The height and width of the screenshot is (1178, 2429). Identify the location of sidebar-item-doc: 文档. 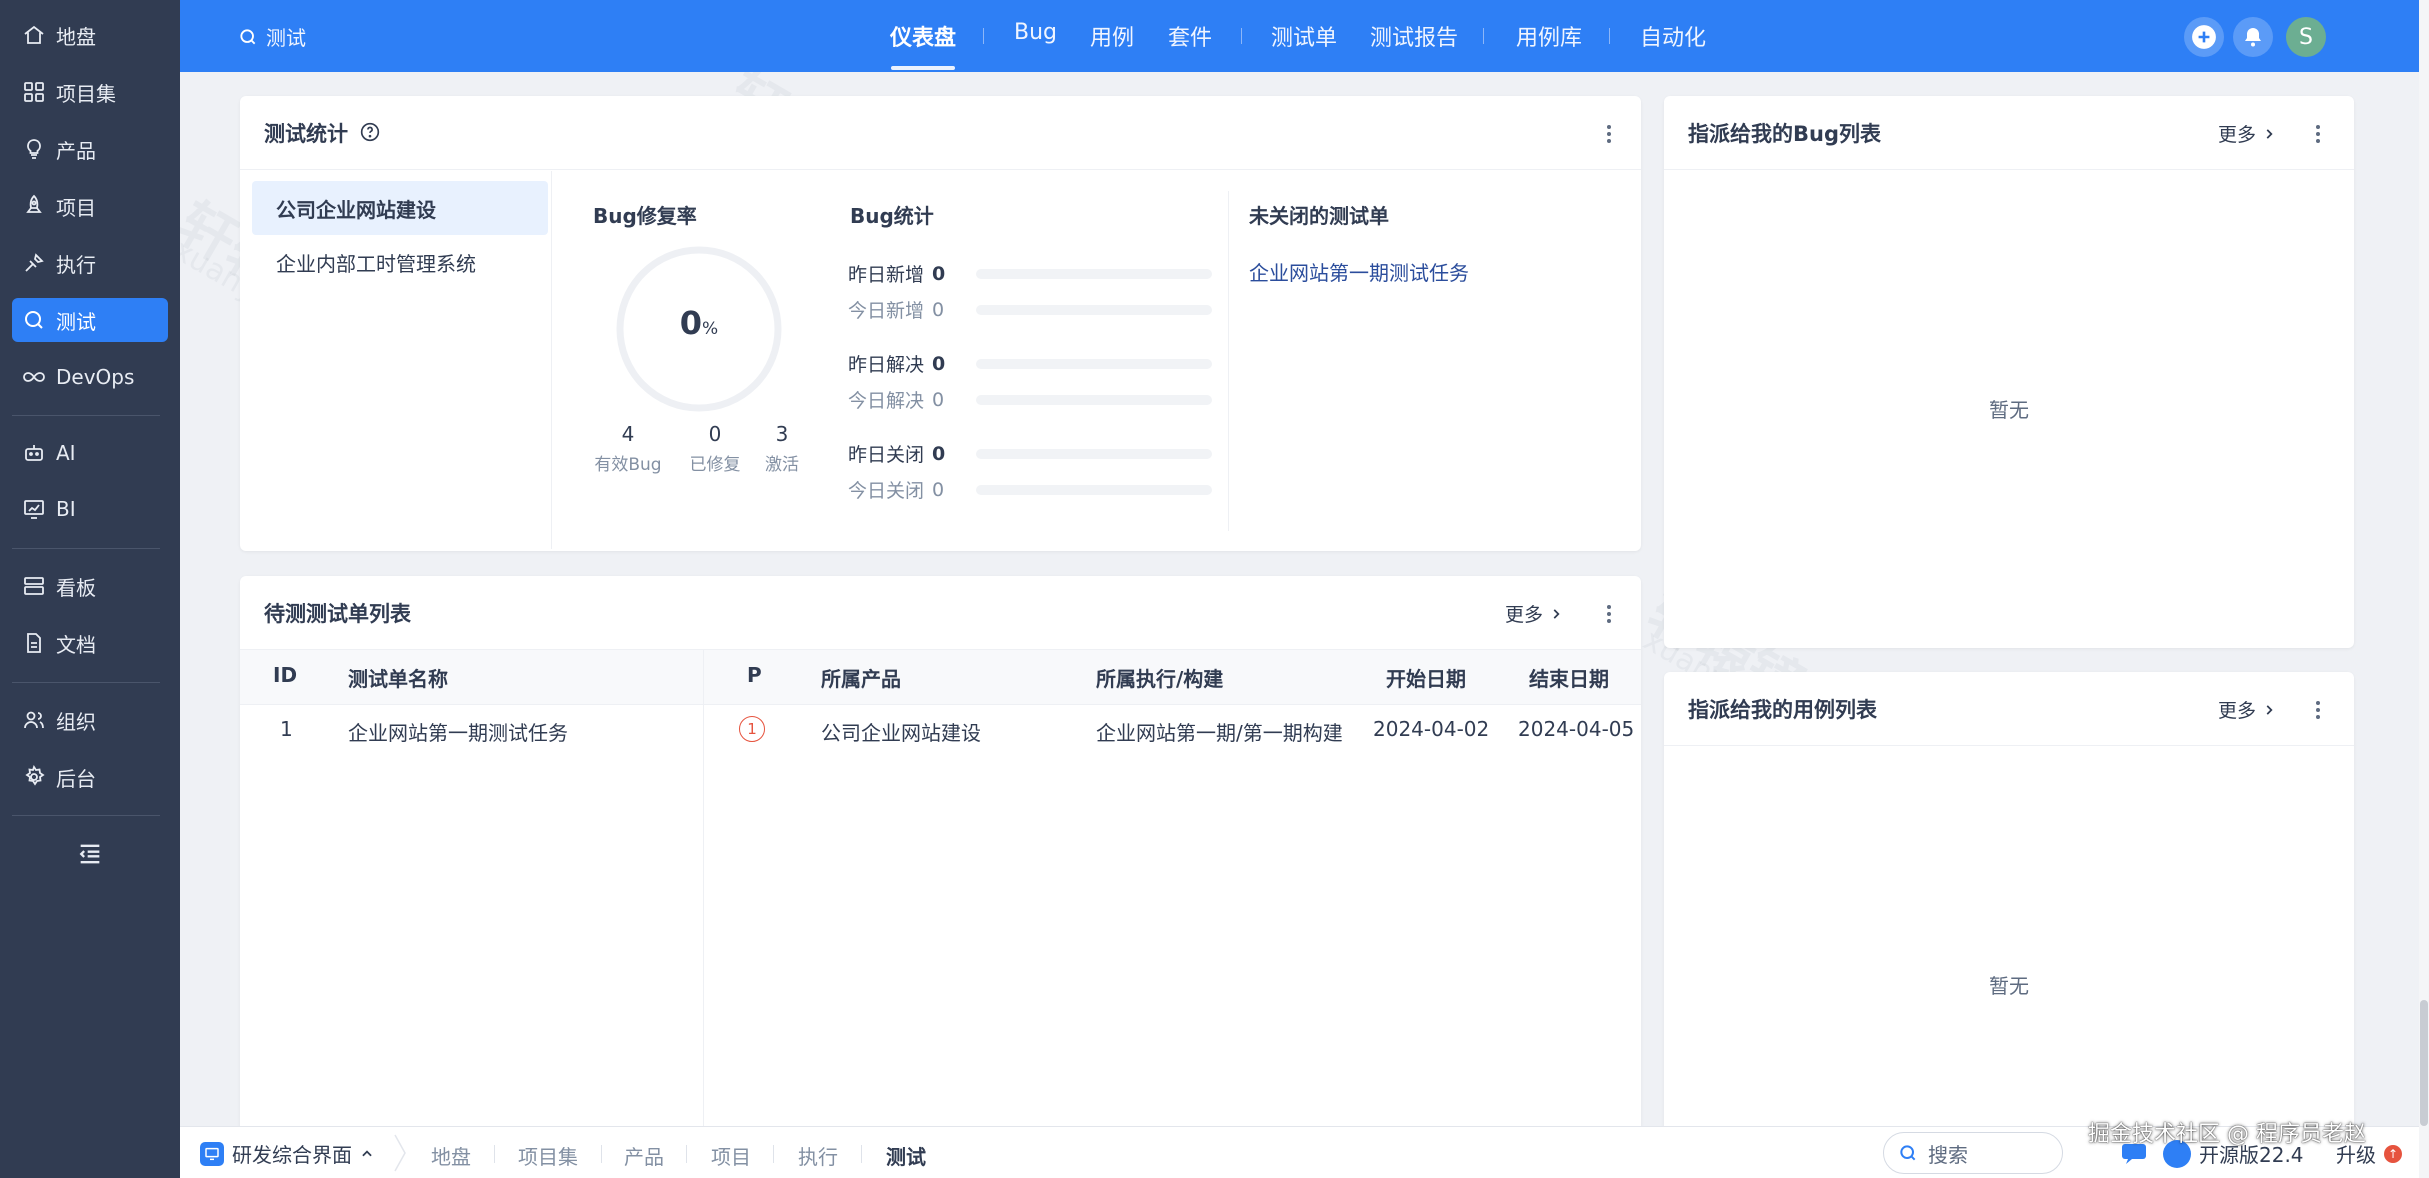
(90, 643).